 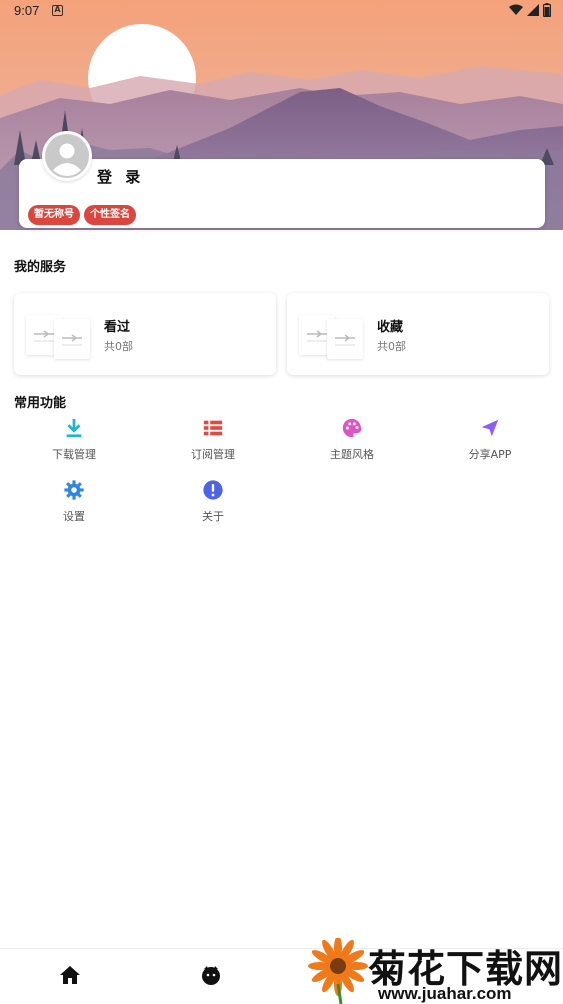 What do you see at coordinates (70, 975) in the screenshot?
I see `home-icon` at bounding box center [70, 975].